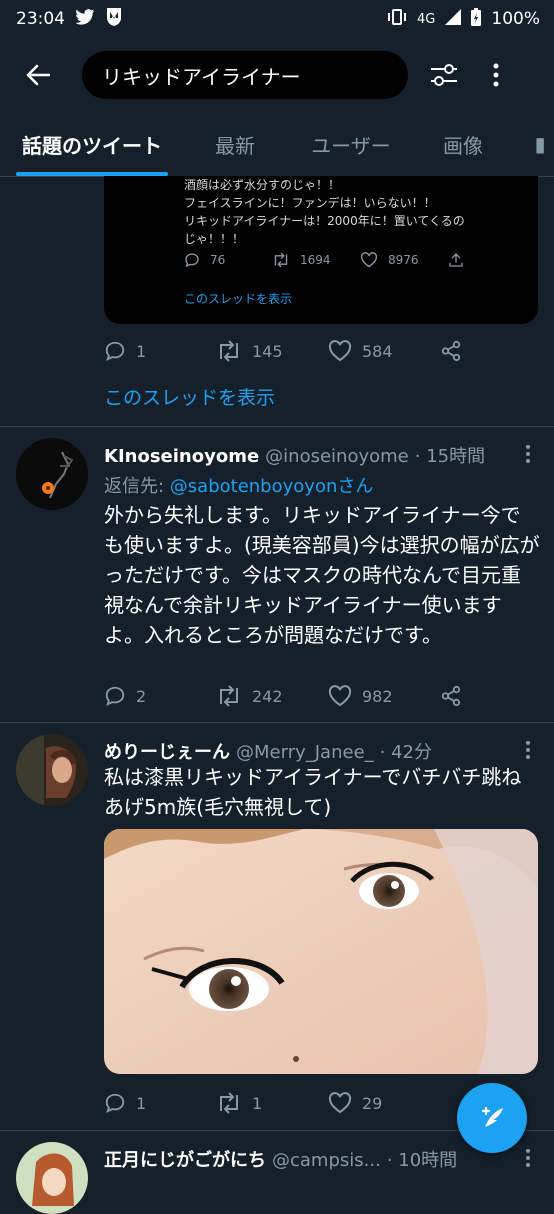  I want to click on share-icon, so click(451, 351).